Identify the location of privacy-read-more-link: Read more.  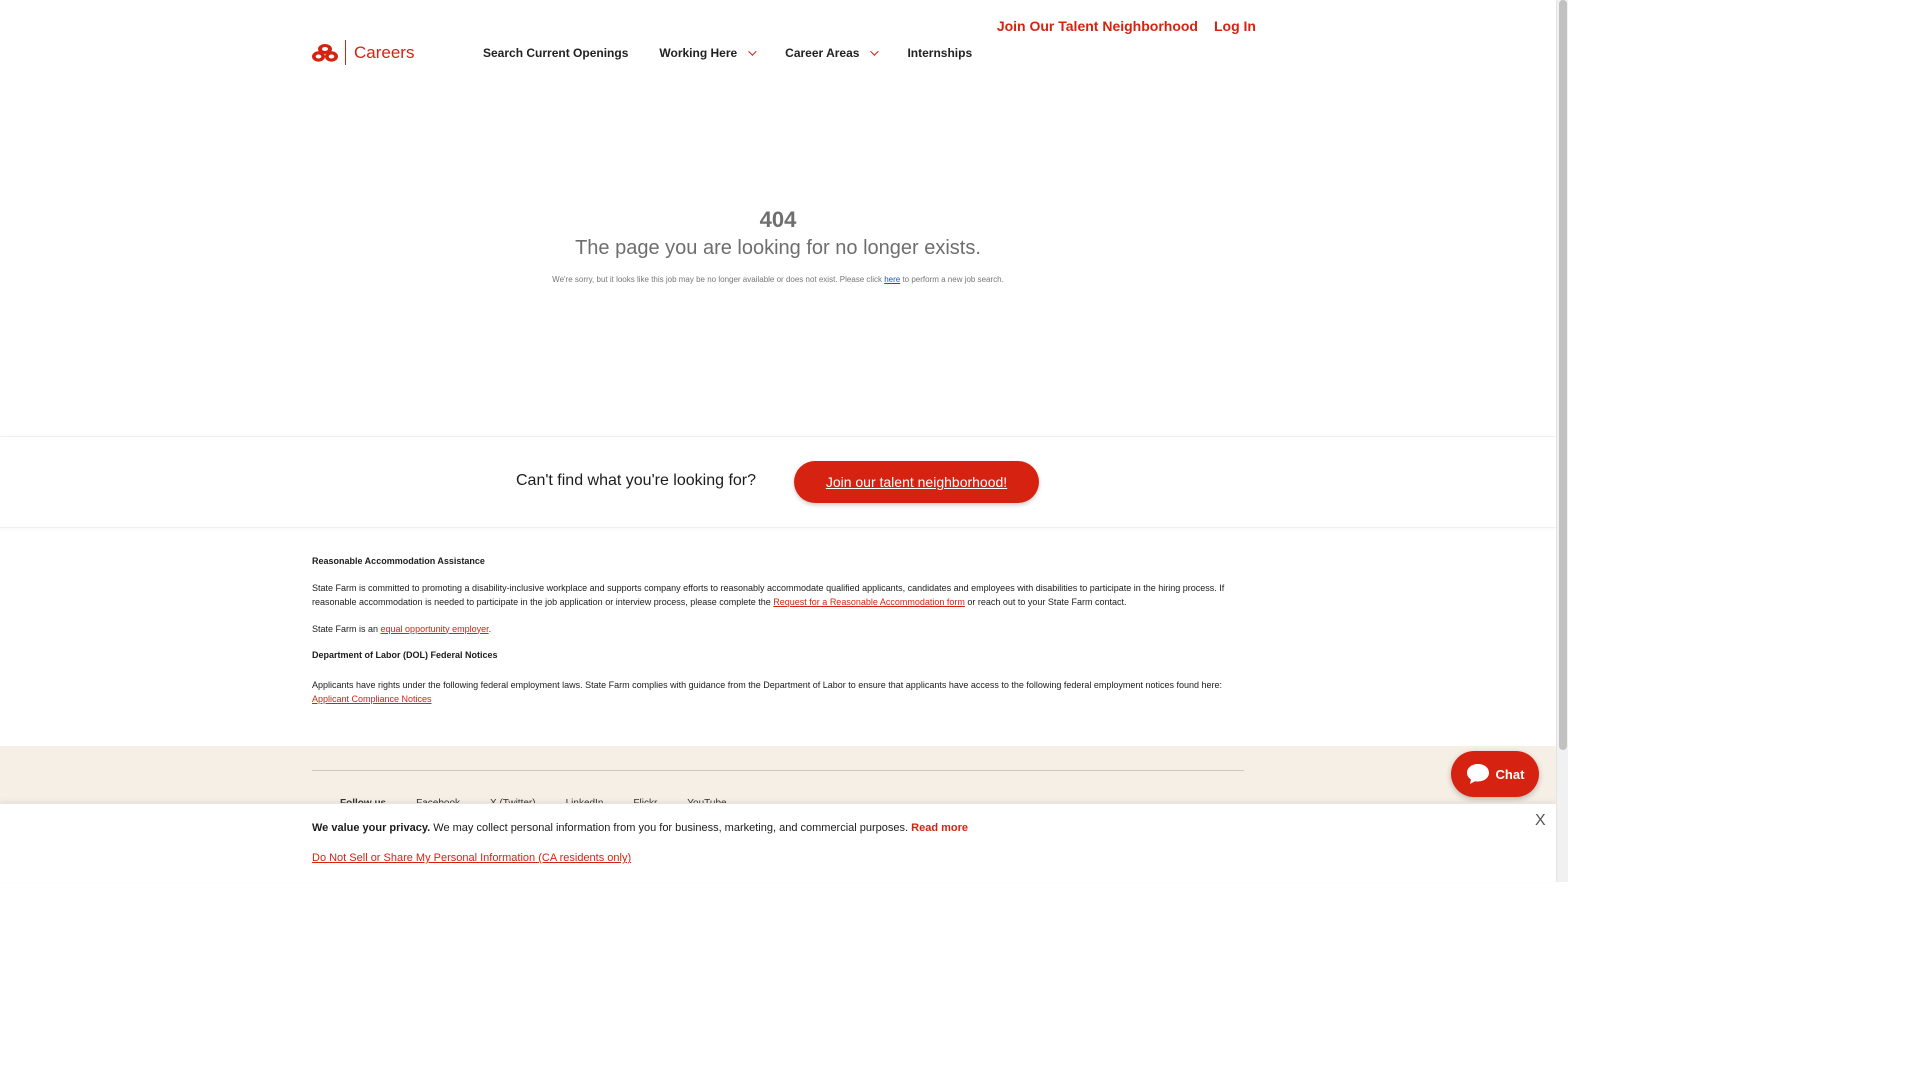
(939, 828).